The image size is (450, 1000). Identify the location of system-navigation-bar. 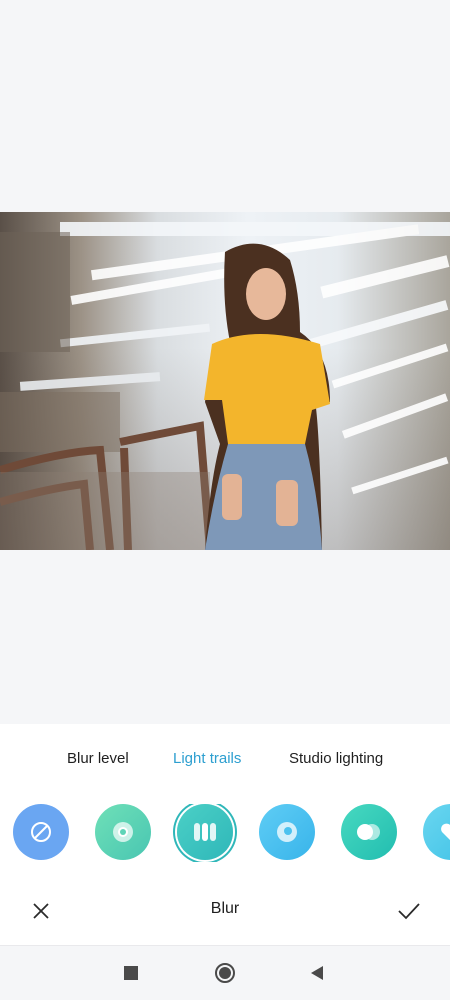
(225, 973).